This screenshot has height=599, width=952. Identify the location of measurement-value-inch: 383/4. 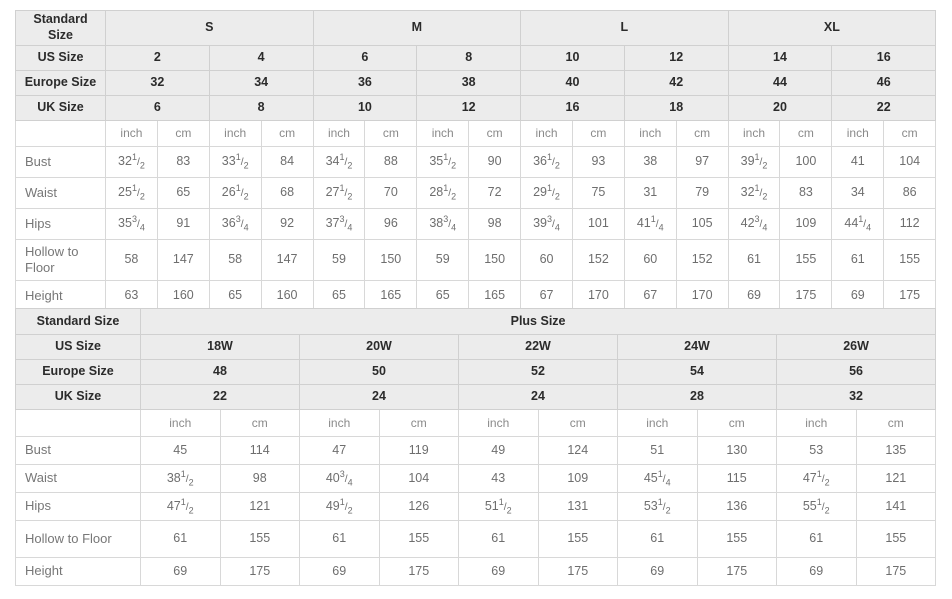
(443, 224).